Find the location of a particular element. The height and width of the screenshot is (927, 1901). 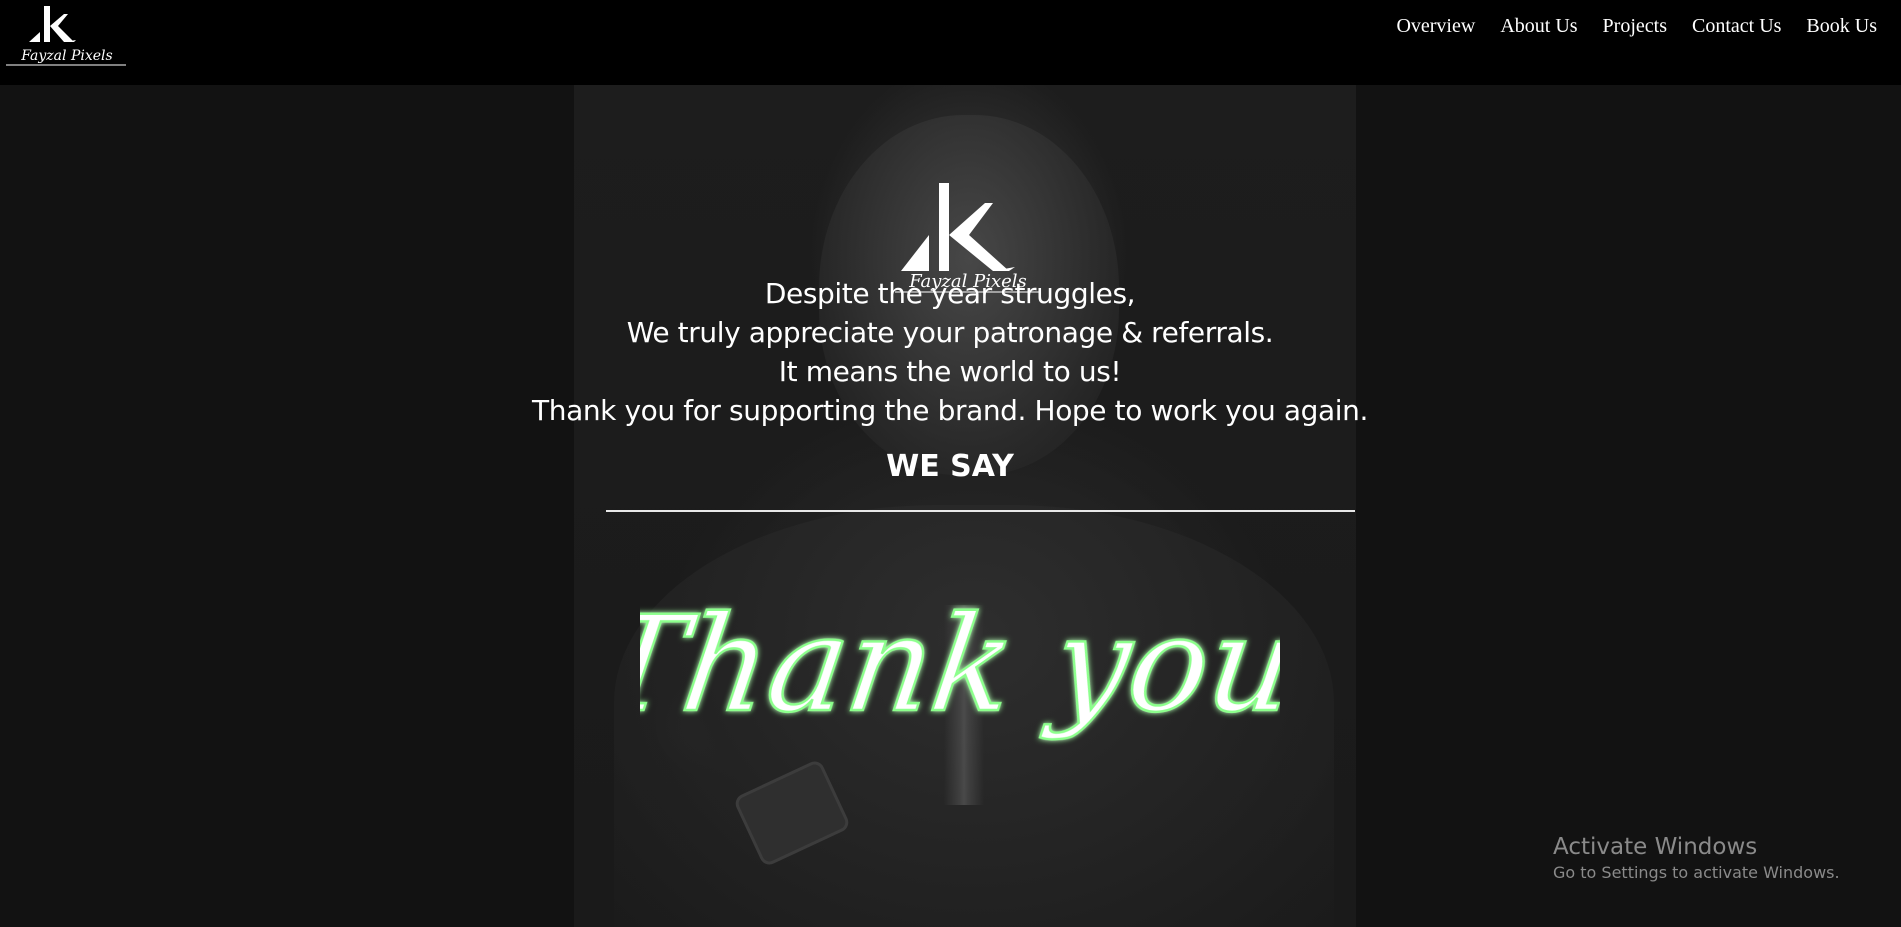

nav-book-us: Book Us is located at coordinates (1841, 26).